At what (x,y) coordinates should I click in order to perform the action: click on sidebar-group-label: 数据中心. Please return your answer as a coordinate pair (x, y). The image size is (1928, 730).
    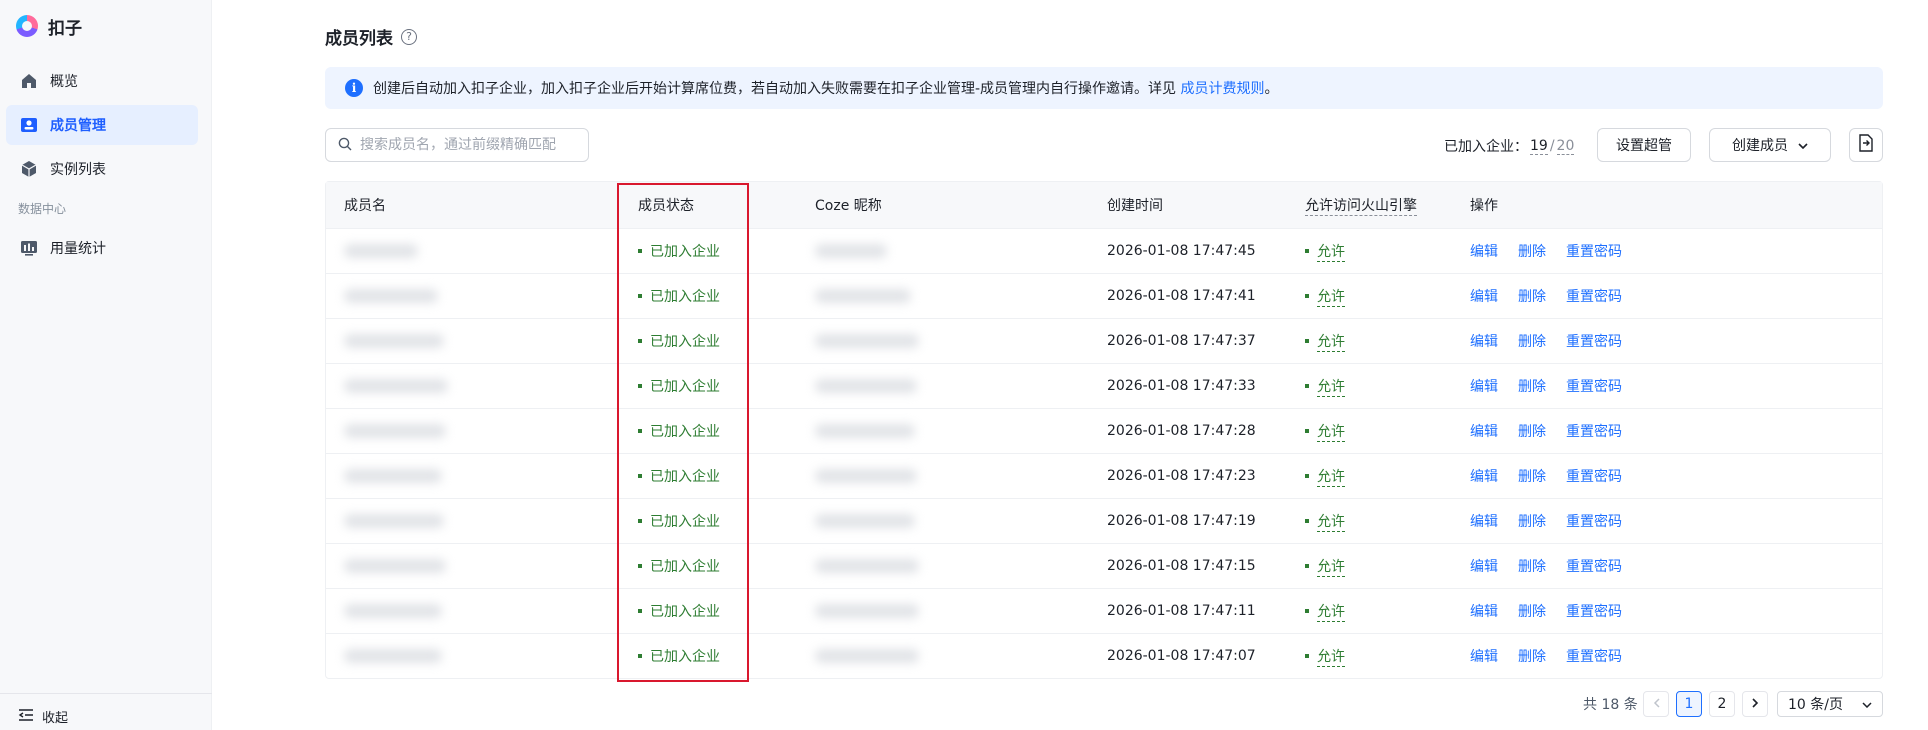
    Looking at the image, I should click on (42, 209).